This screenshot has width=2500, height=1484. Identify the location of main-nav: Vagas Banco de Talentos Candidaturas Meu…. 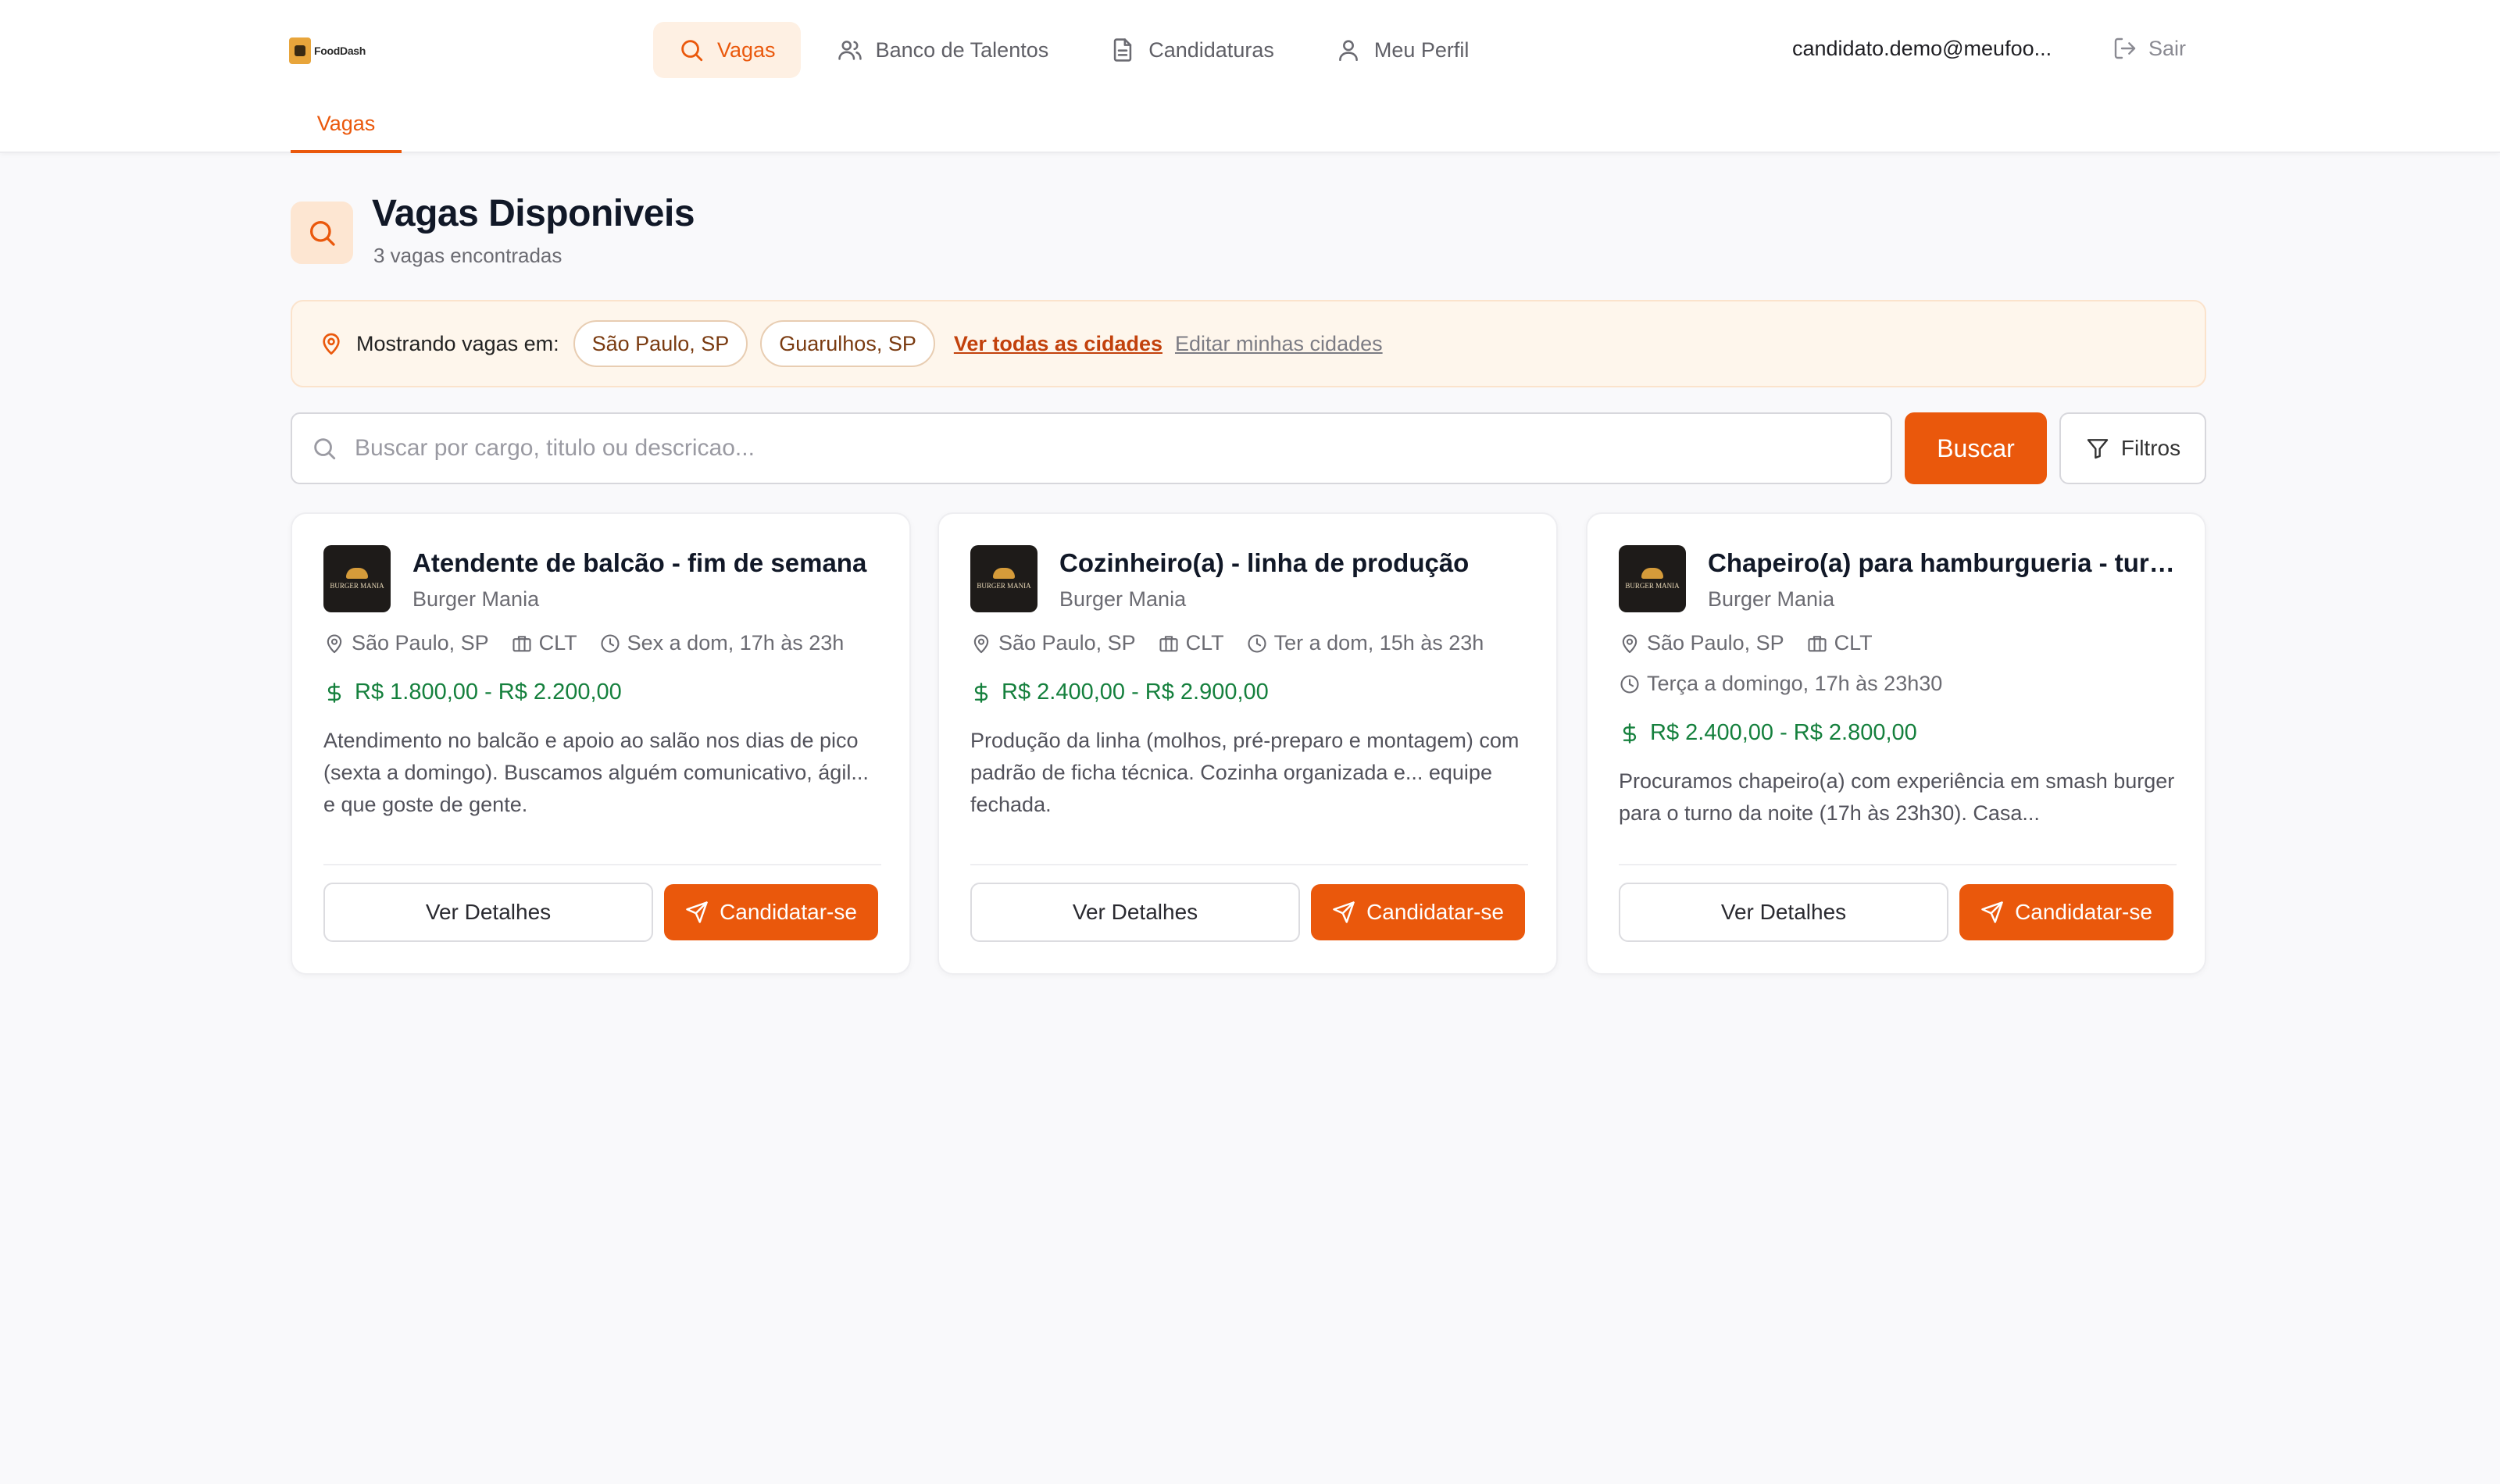
(1073, 50).